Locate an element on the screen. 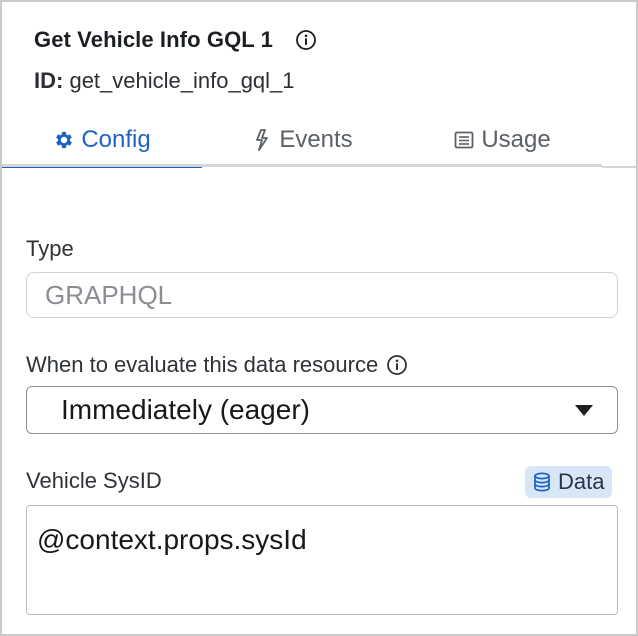  data-badge-label: Data is located at coordinates (581, 481).